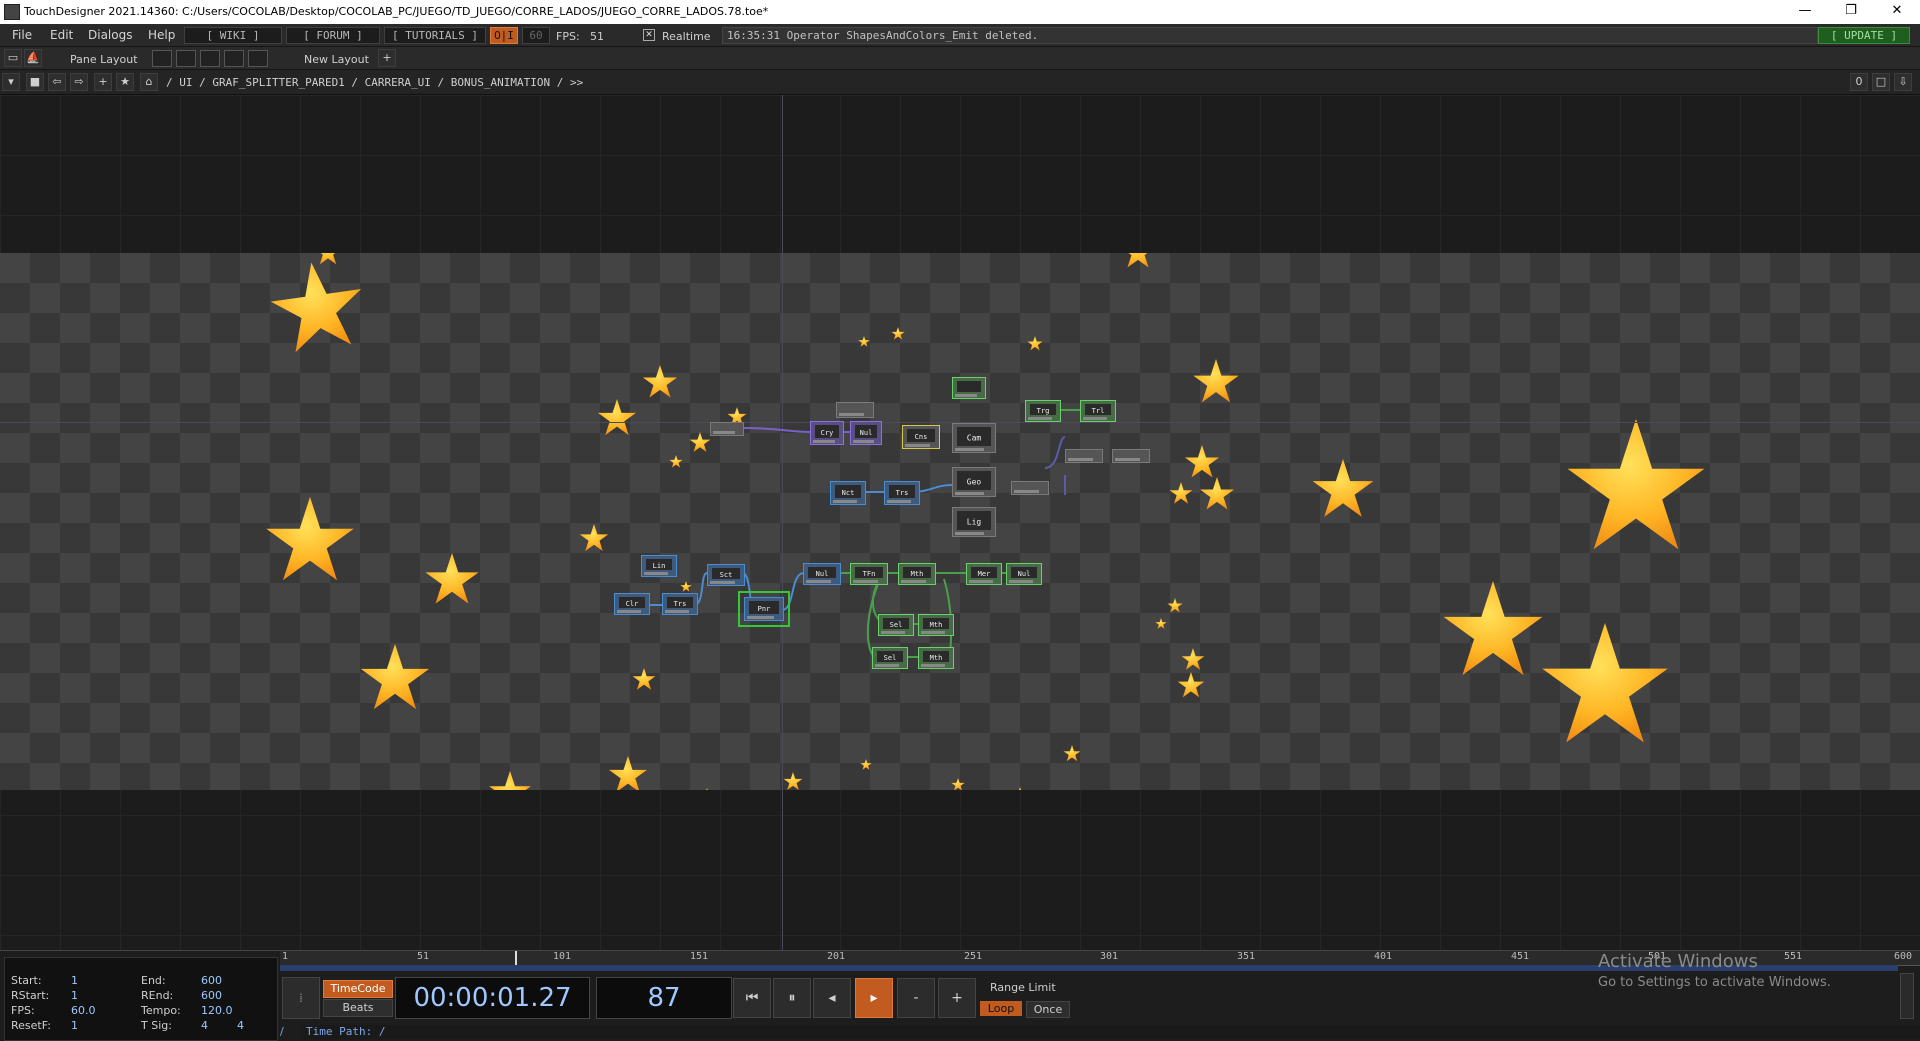  Describe the element at coordinates (11, 82) in the screenshot. I see `pane-menu-icon: ▾` at that location.